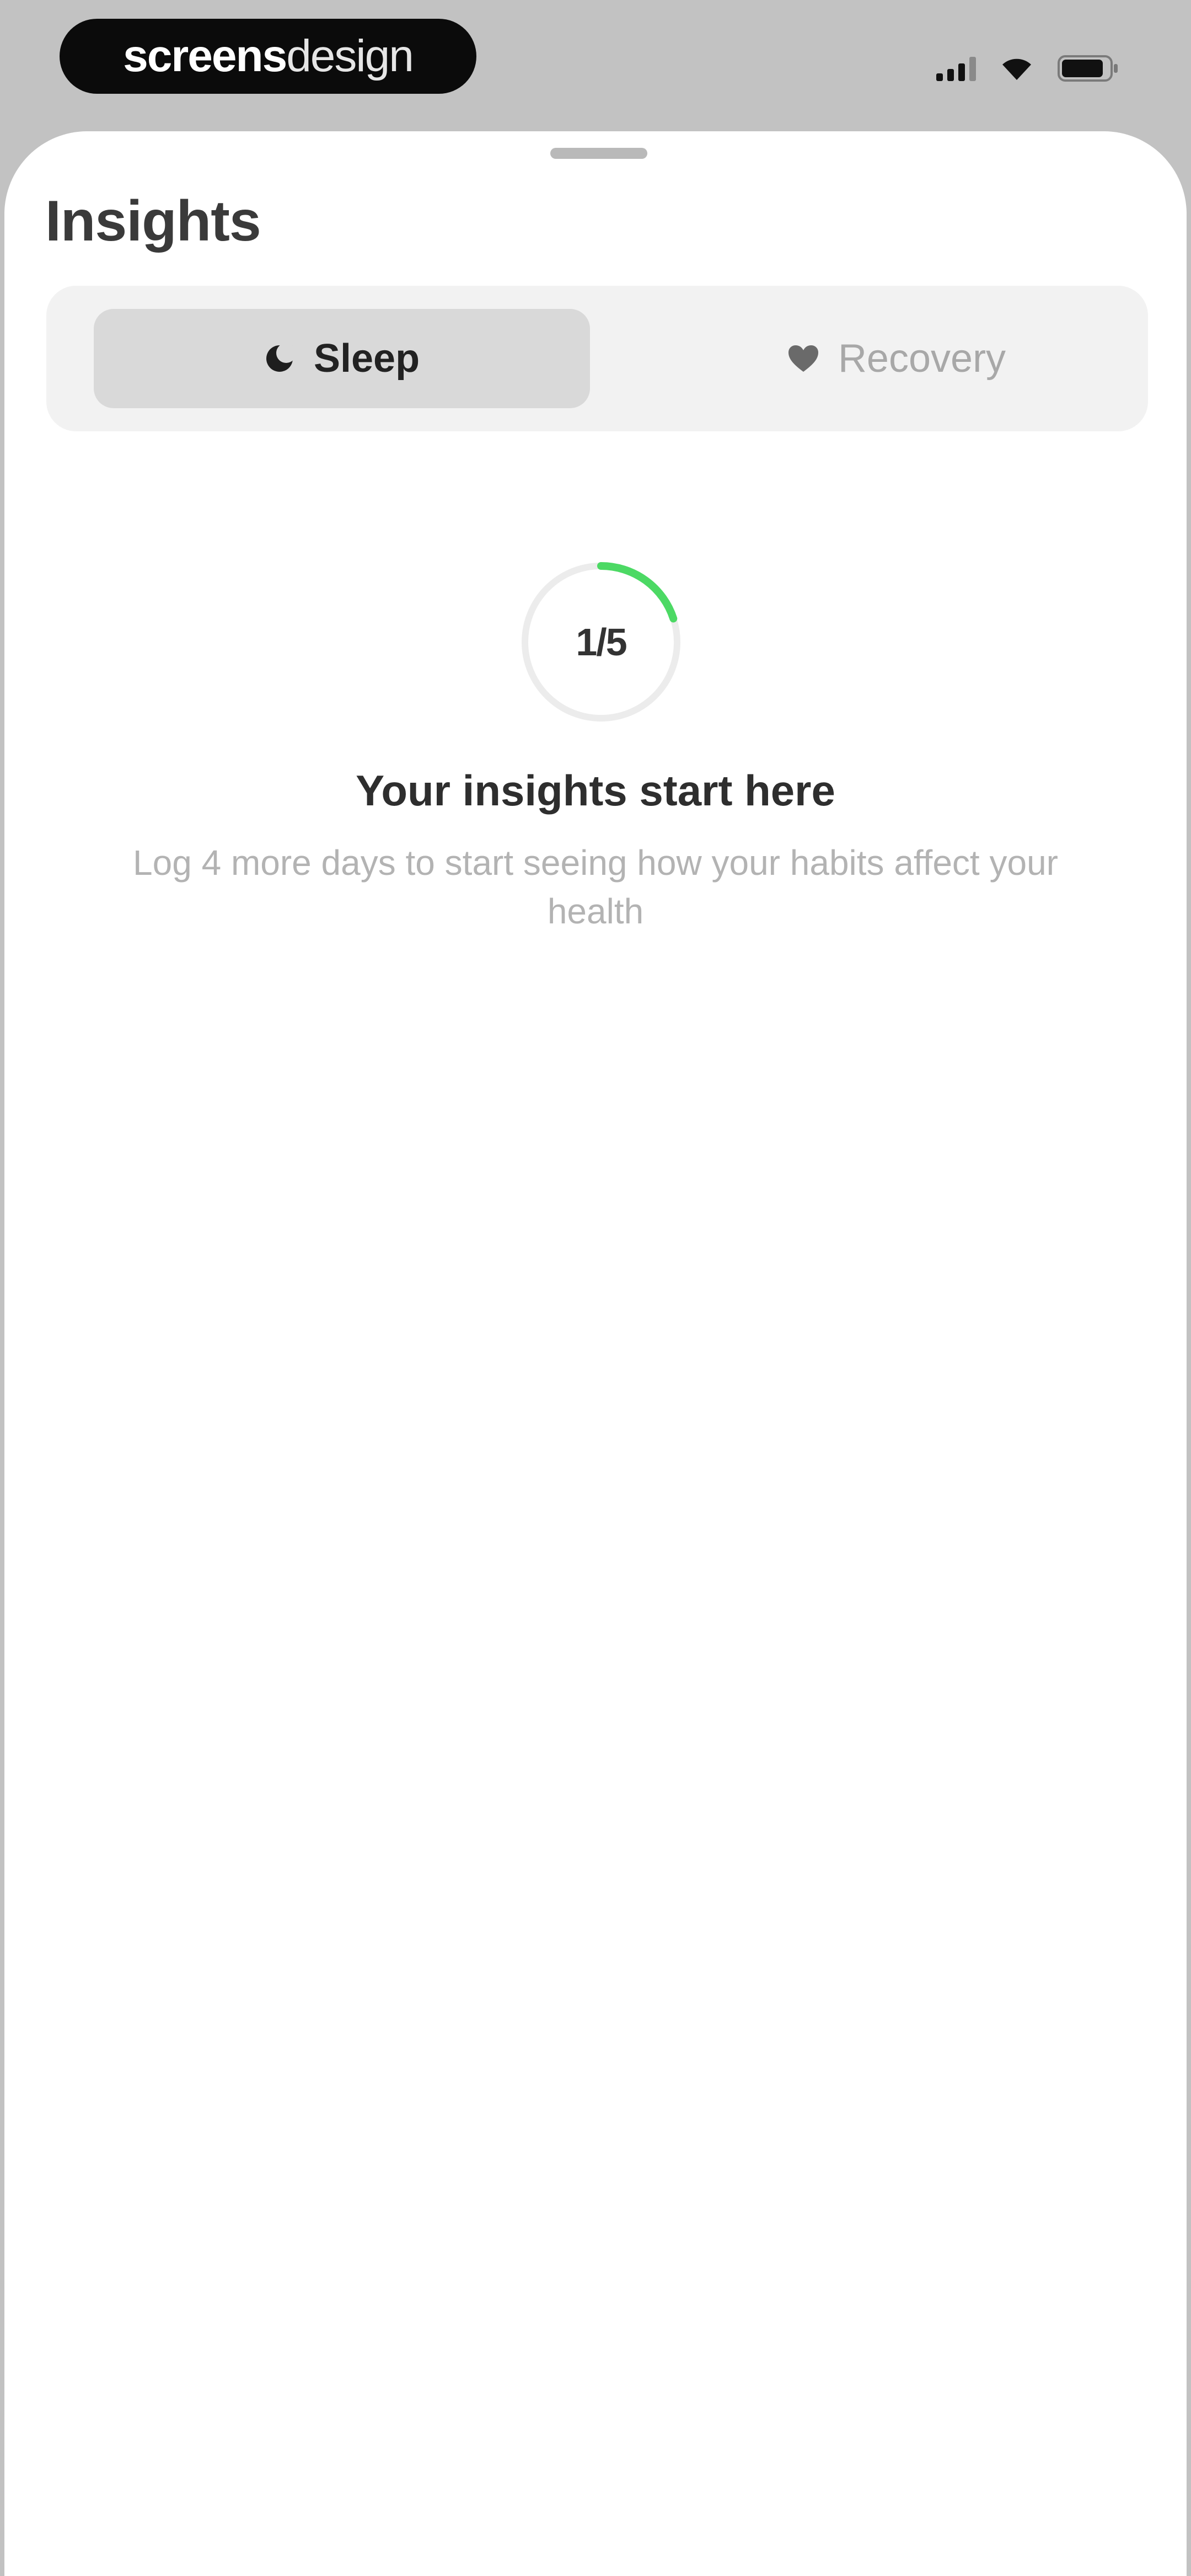 The image size is (1191, 2576). I want to click on progress-label: 1/5, so click(602, 642).